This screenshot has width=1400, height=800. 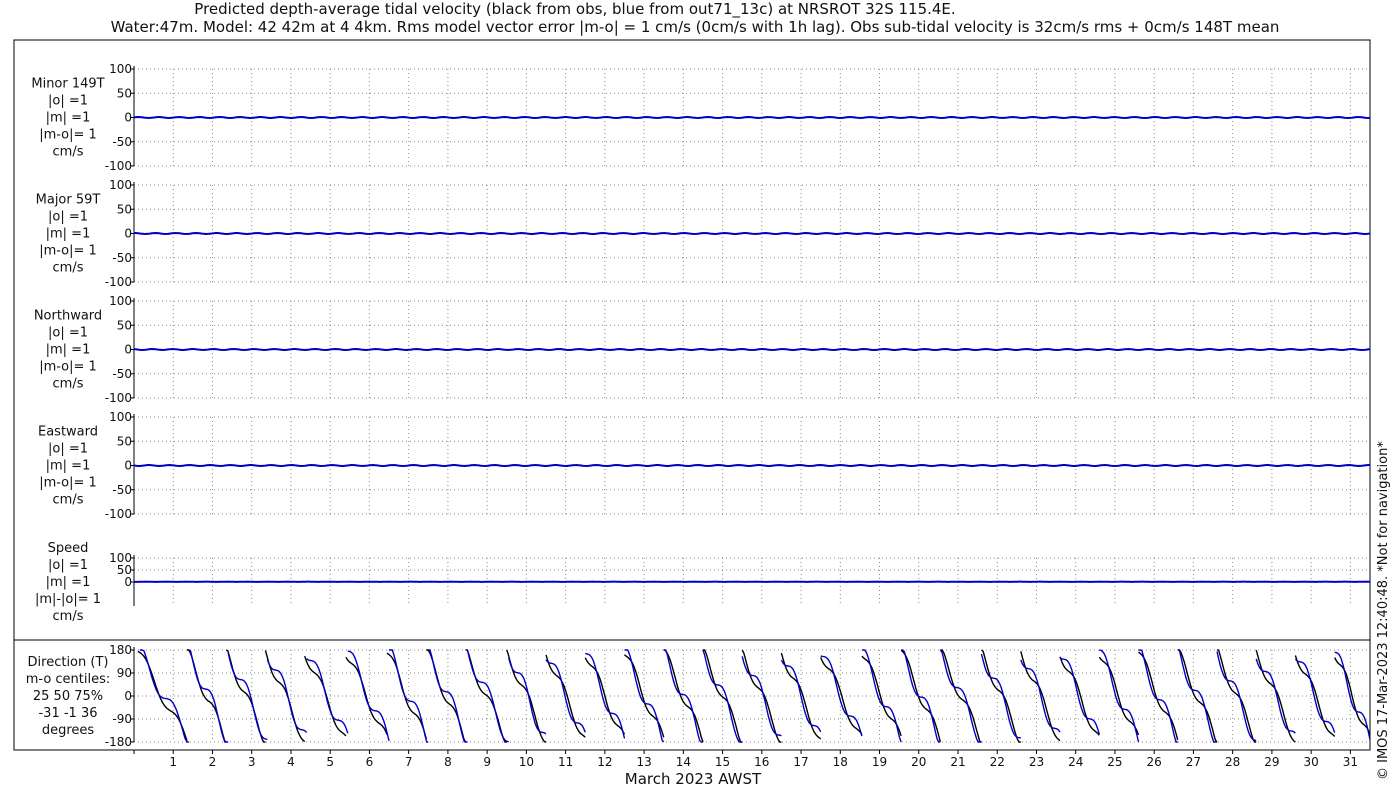 I want to click on x-tick-label: 15, so click(x=722, y=762).